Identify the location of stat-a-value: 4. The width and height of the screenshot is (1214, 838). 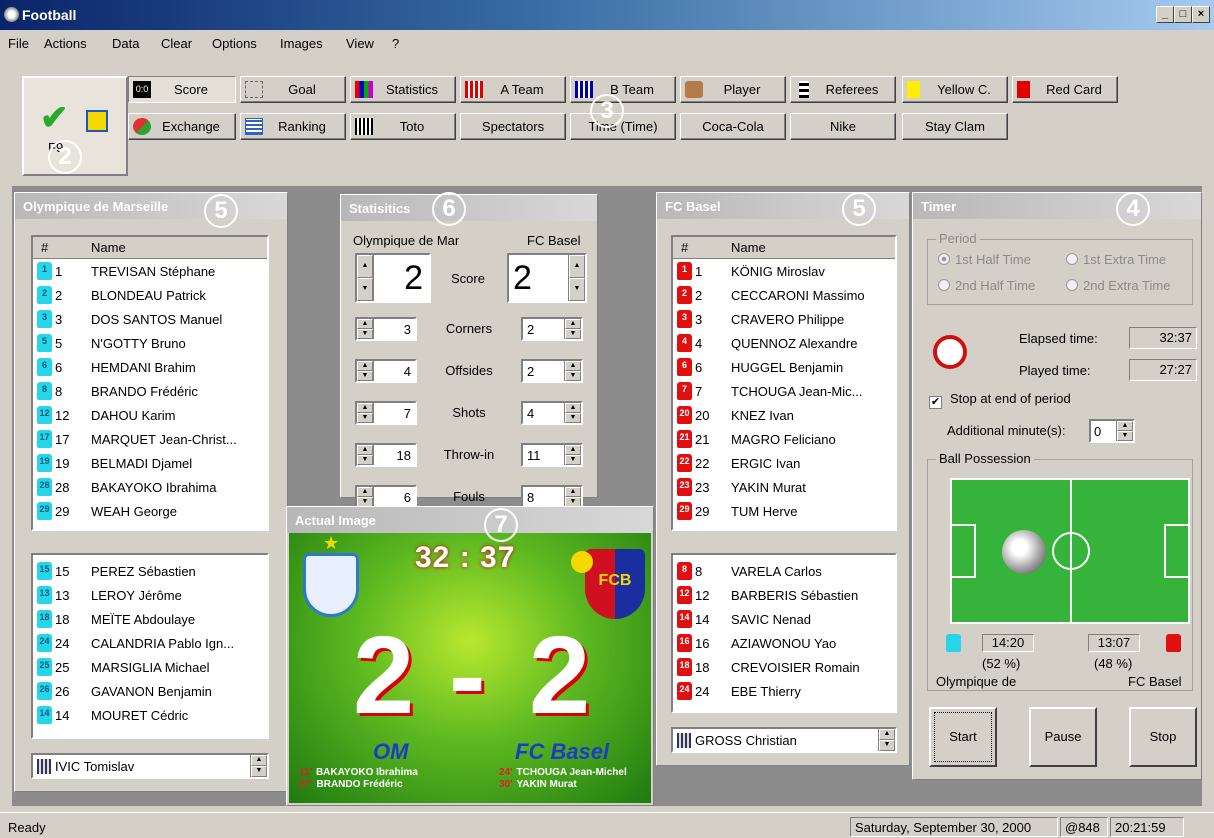
(407, 371).